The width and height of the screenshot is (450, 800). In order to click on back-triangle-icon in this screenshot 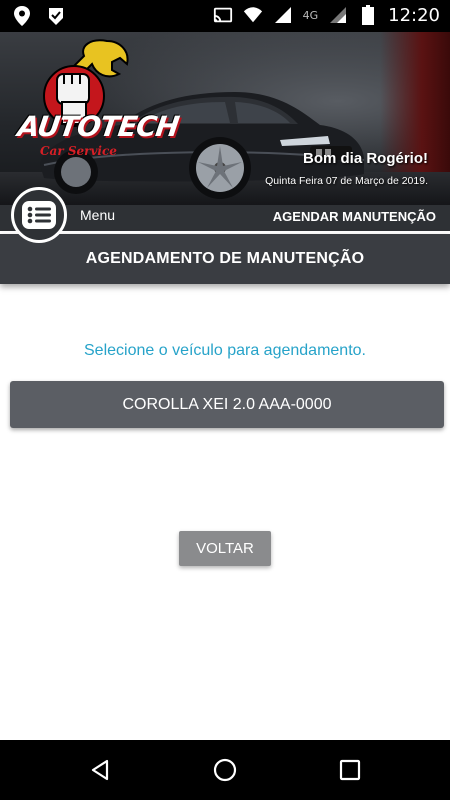, I will do `click(100, 770)`.